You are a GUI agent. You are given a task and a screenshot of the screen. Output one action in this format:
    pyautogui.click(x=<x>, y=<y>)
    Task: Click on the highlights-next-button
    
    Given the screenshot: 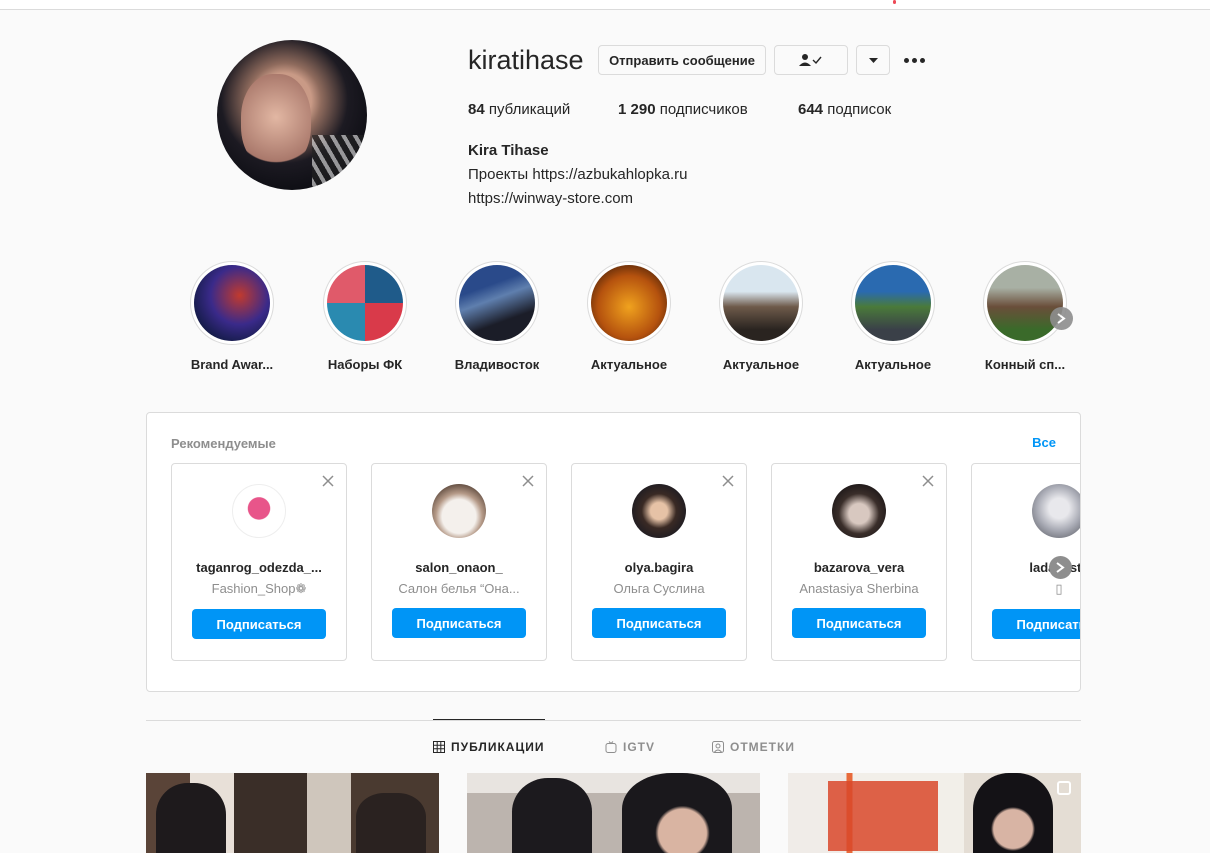 What is the action you would take?
    pyautogui.click(x=1061, y=318)
    